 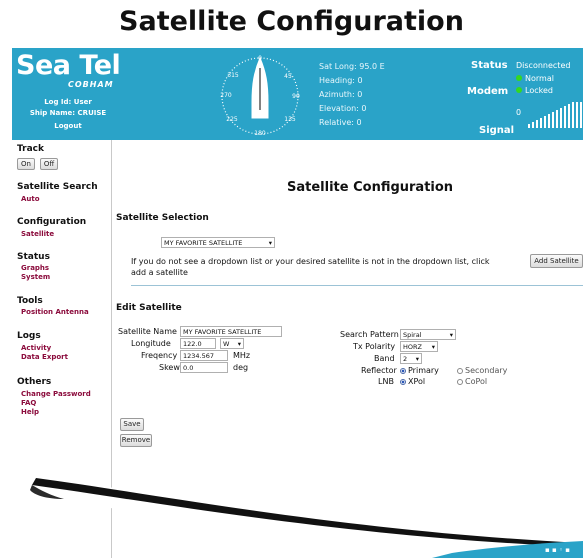 What do you see at coordinates (412, 335) in the screenshot?
I see `search-pattern-value: Spiral` at bounding box center [412, 335].